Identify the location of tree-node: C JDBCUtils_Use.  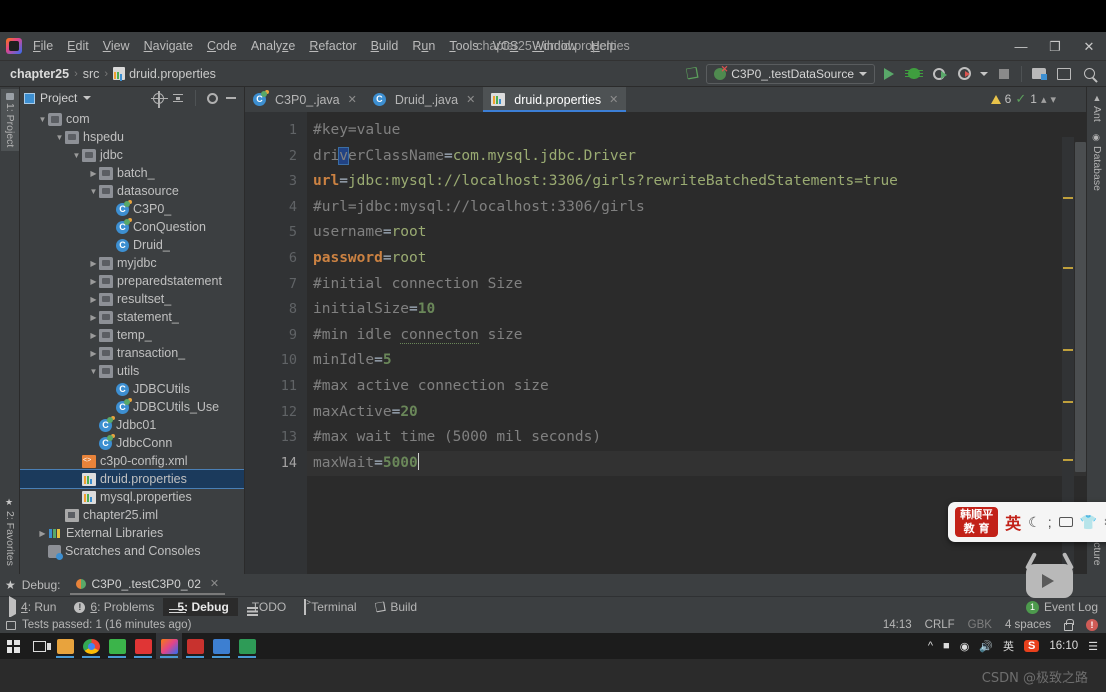
(132, 406).